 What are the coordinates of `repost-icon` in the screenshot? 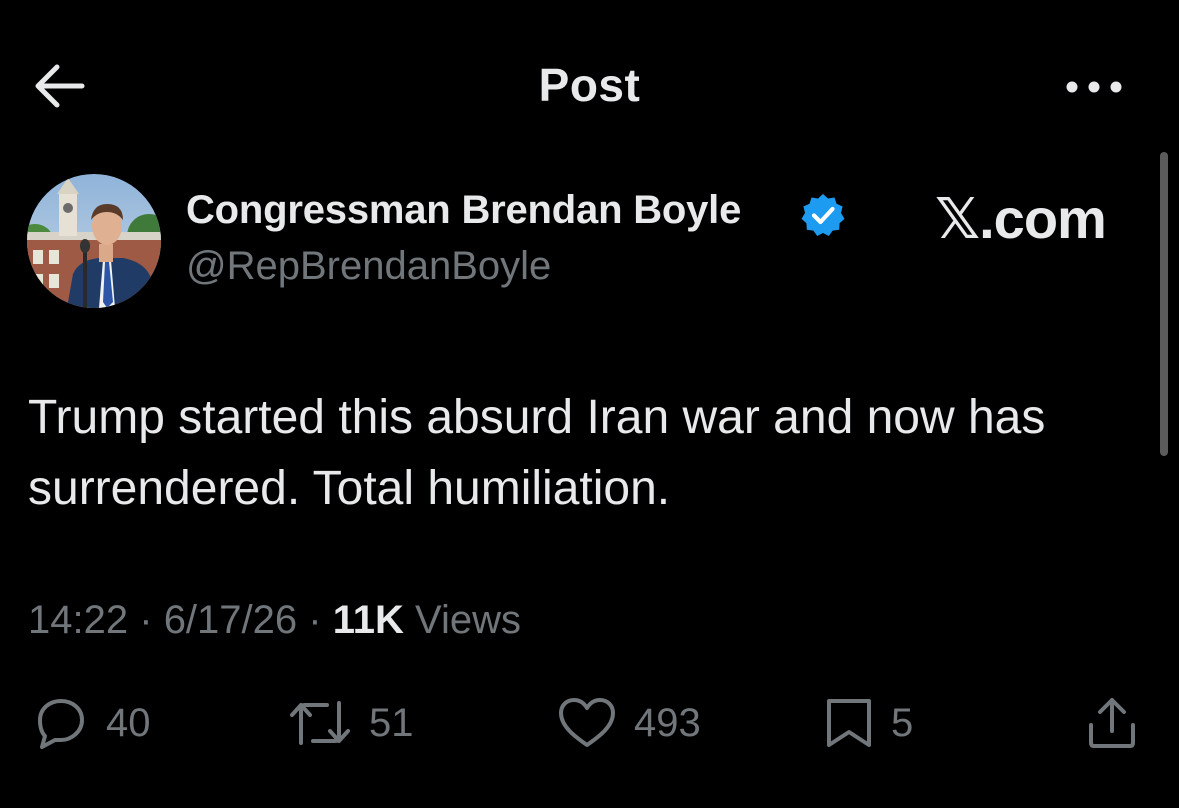 It's located at (320, 723).